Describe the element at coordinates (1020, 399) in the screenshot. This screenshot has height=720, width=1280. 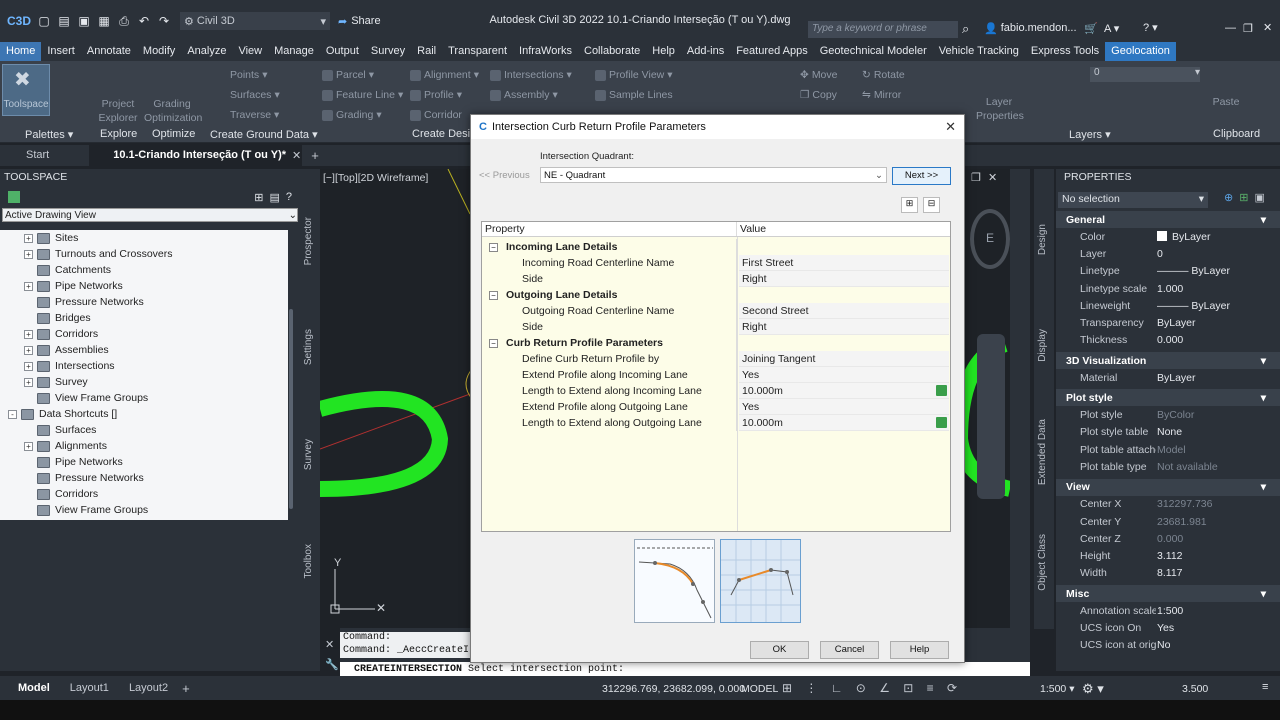
I see `right-tool-strip` at that location.